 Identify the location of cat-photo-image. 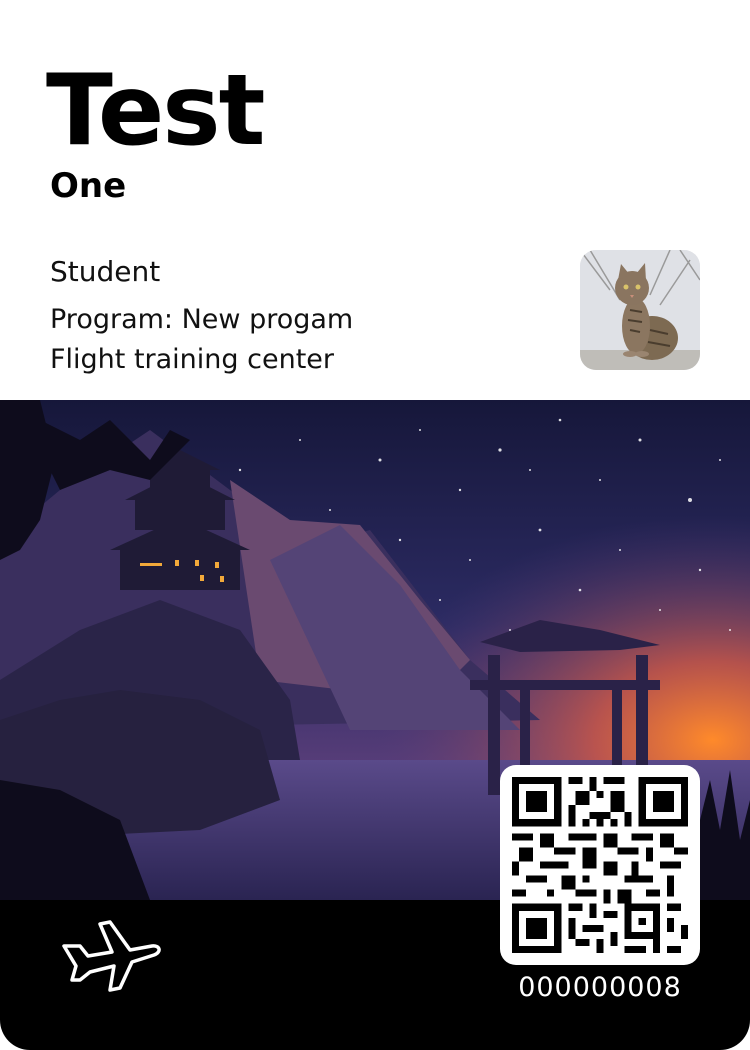
(640, 310).